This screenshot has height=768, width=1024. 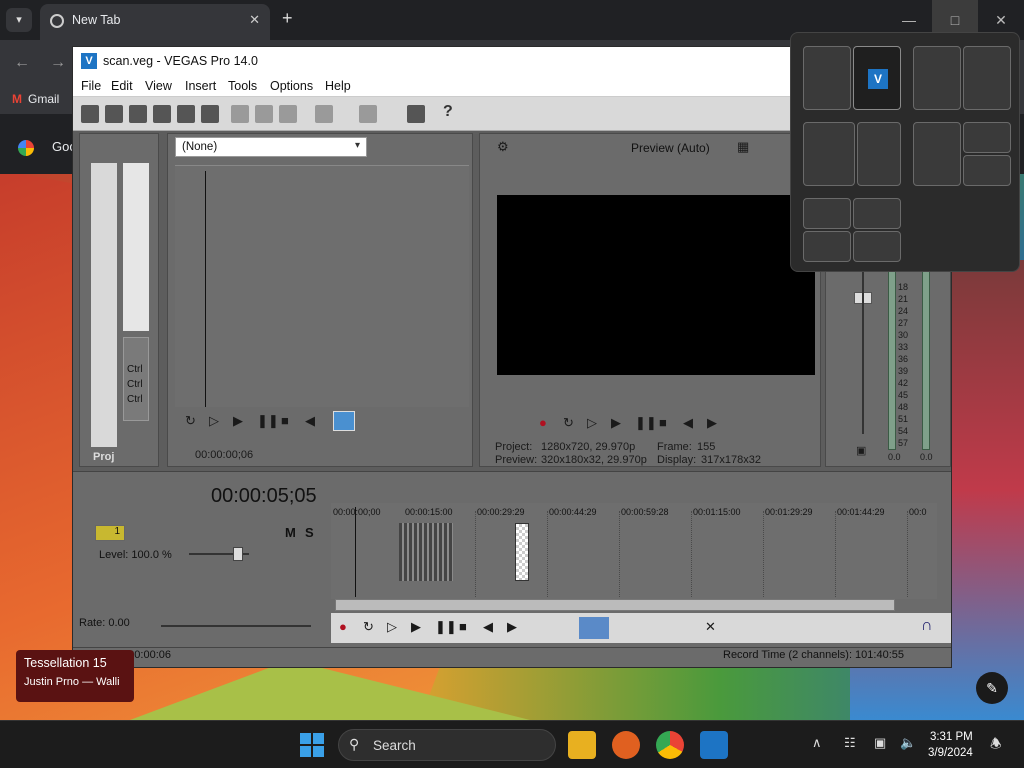 What do you see at coordinates (155, 22) in the screenshot?
I see `browser-tab: New Tab ✕` at bounding box center [155, 22].